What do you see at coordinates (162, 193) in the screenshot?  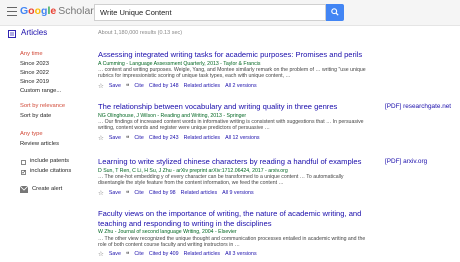 I see `cited-by-link: Cited by 98` at bounding box center [162, 193].